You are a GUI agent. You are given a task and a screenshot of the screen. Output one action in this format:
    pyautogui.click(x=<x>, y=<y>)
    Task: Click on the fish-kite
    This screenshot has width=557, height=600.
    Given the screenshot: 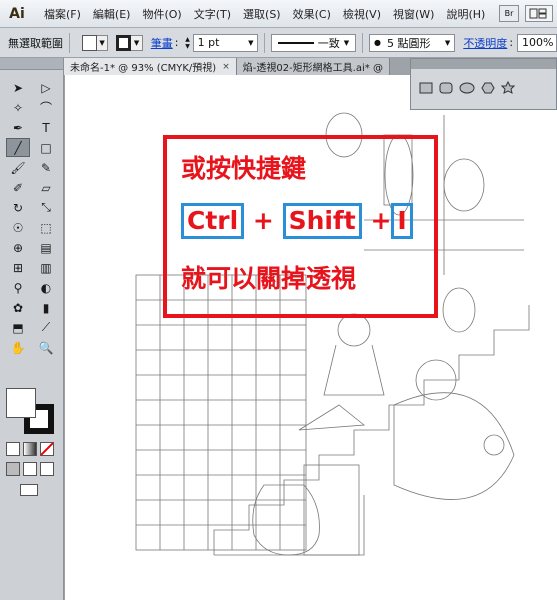 What is the action you would take?
    pyautogui.click(x=454, y=429)
    